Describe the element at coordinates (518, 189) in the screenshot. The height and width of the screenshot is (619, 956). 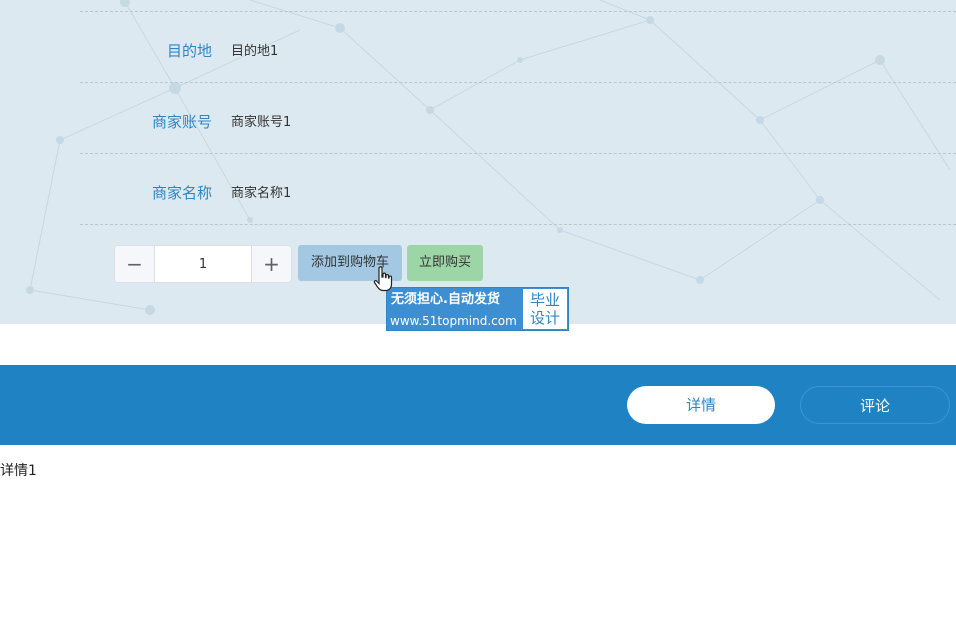
I see `detail-row-merchant-name: 商家名称 商家名称1` at that location.